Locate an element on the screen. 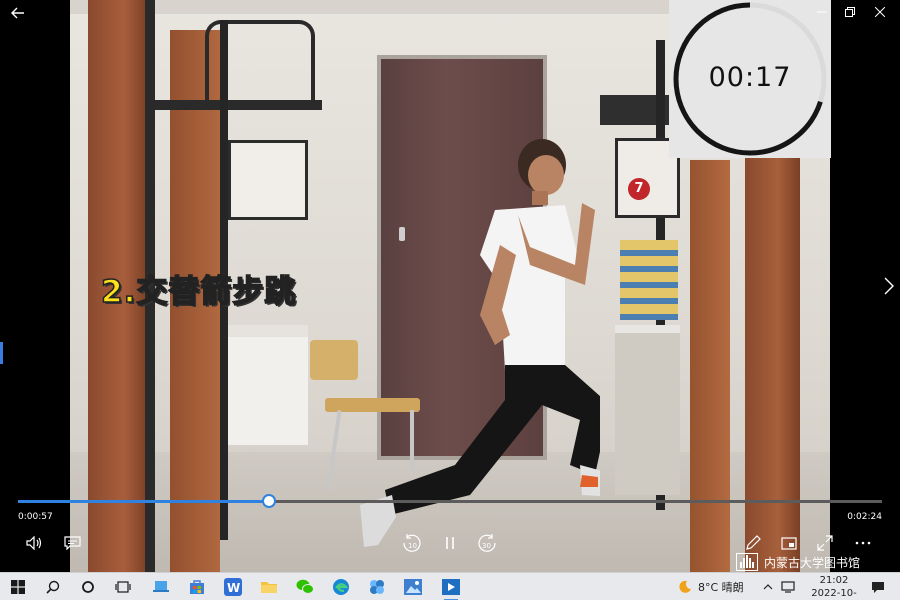 This screenshot has width=900, height=600. show-hidden-icons-button is located at coordinates (768, 586).